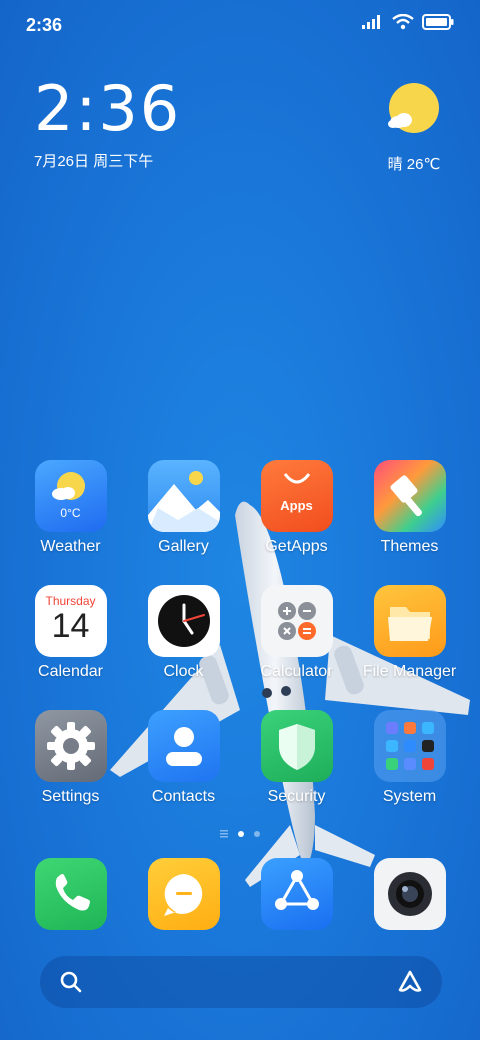 The height and width of the screenshot is (1040, 480). I want to click on weather-widget: 晴 26℃, so click(414, 128).